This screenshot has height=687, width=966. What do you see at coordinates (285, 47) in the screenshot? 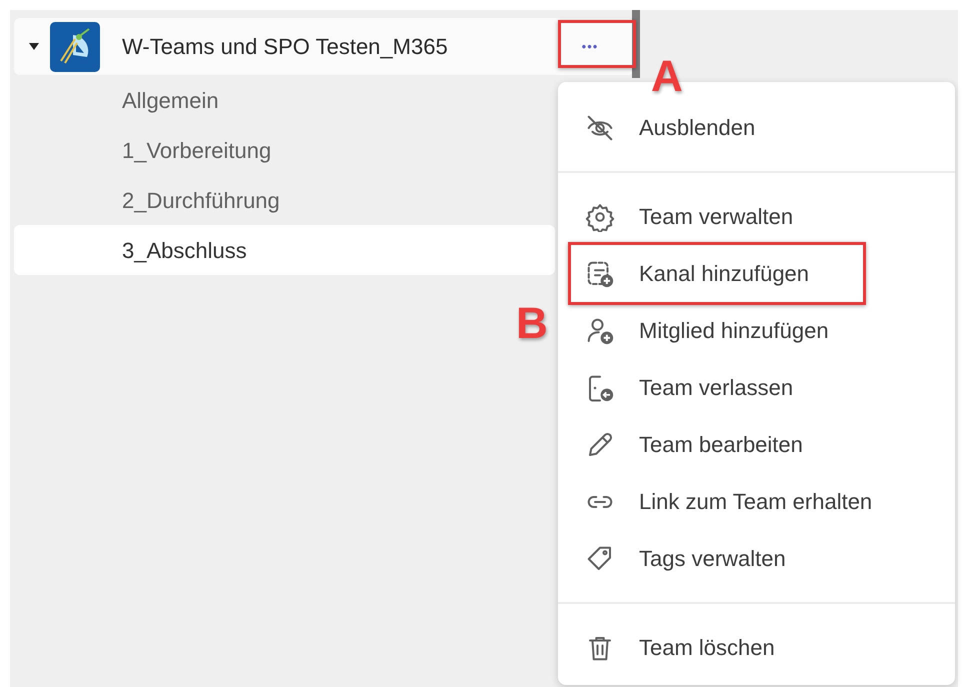
I see `team-name: W-Teams und SPO Testen_M365` at bounding box center [285, 47].